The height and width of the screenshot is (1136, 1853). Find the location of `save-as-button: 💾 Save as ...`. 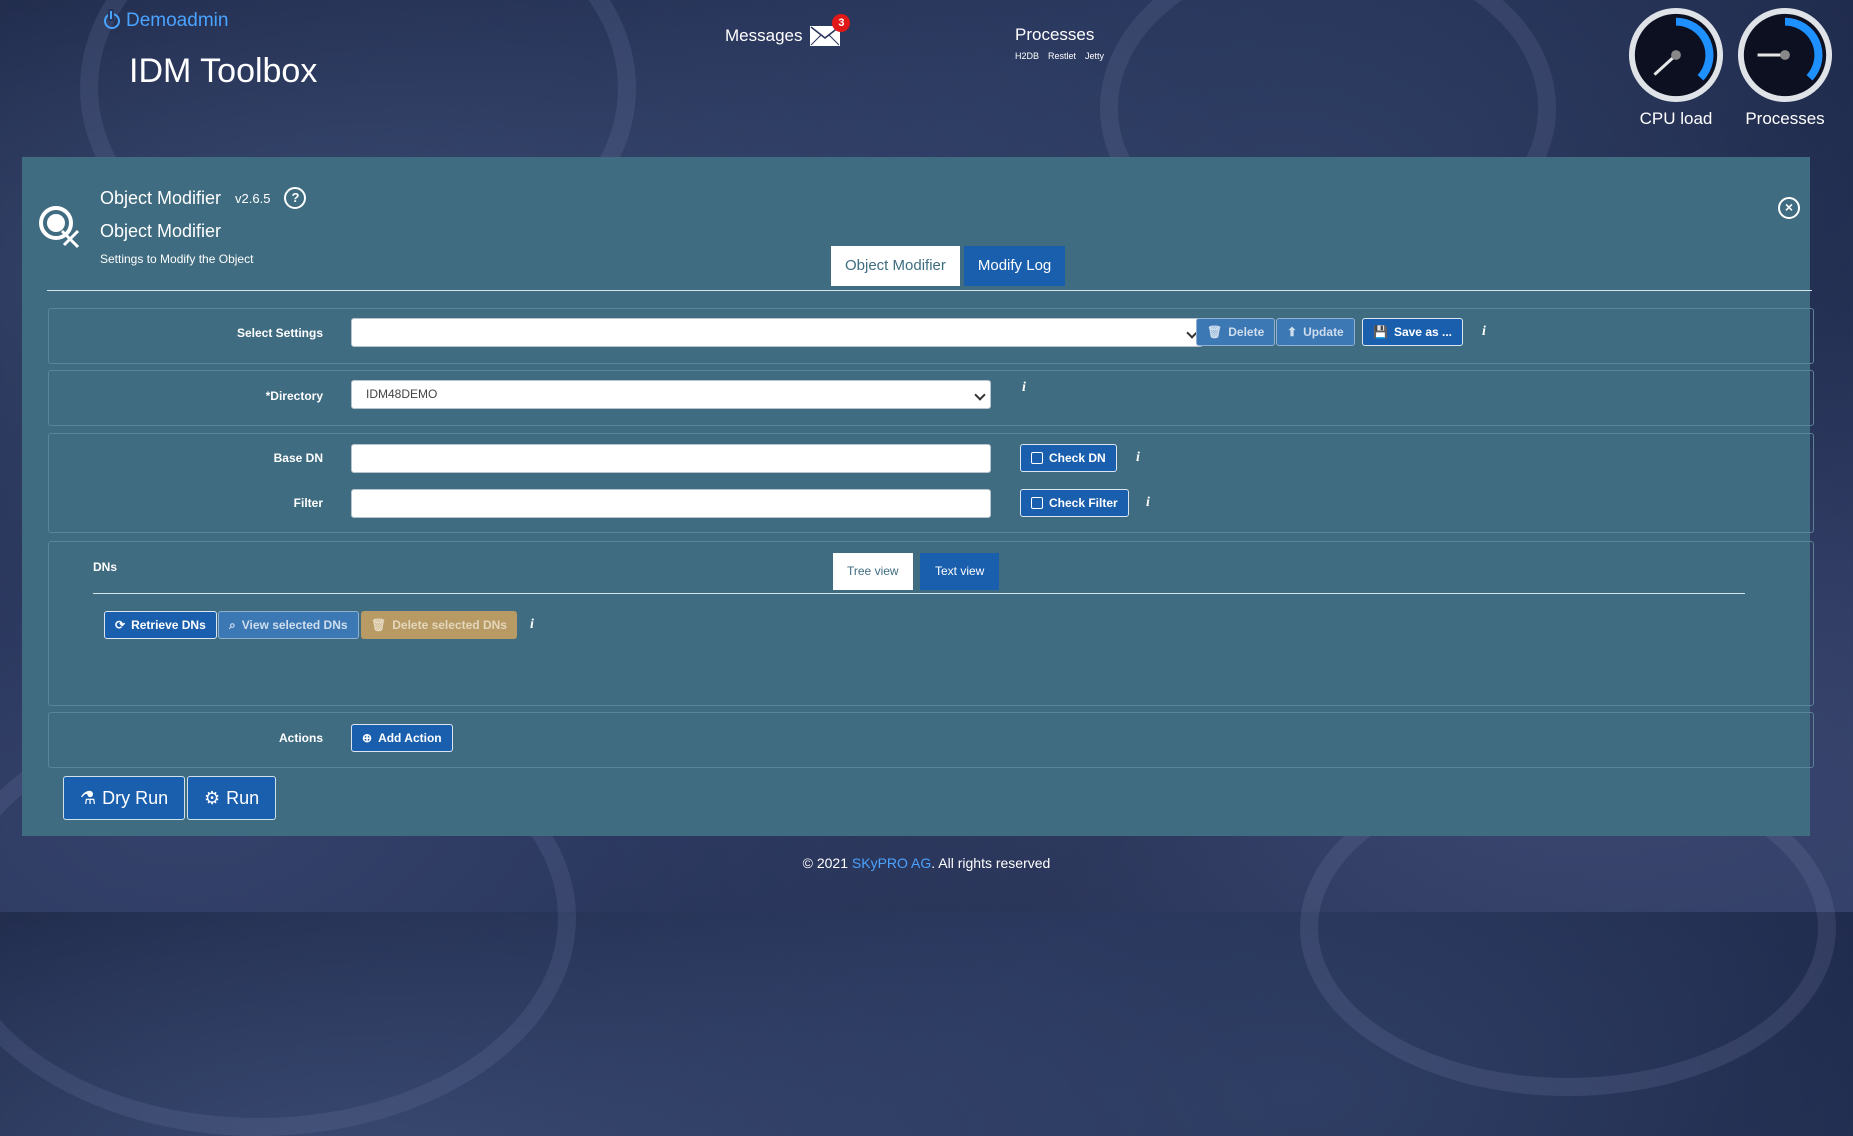

save-as-button: 💾 Save as ... is located at coordinates (1412, 332).